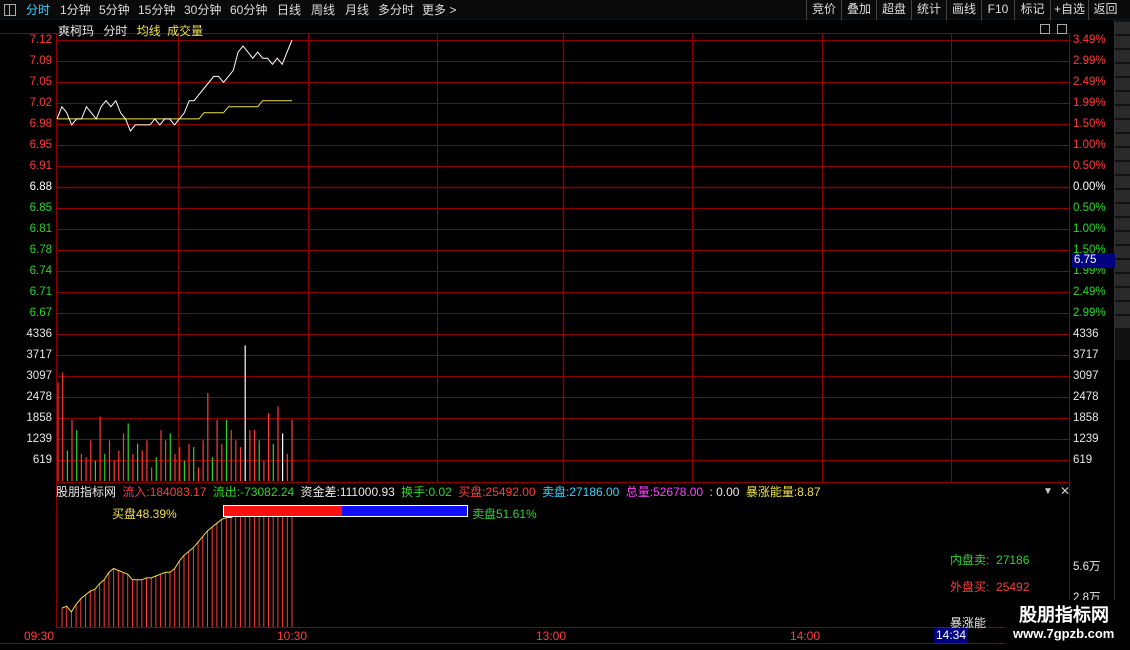 The width and height of the screenshot is (1130, 650). Describe the element at coordinates (1086, 439) in the screenshot. I see `axis-tick-right: 1239` at that location.